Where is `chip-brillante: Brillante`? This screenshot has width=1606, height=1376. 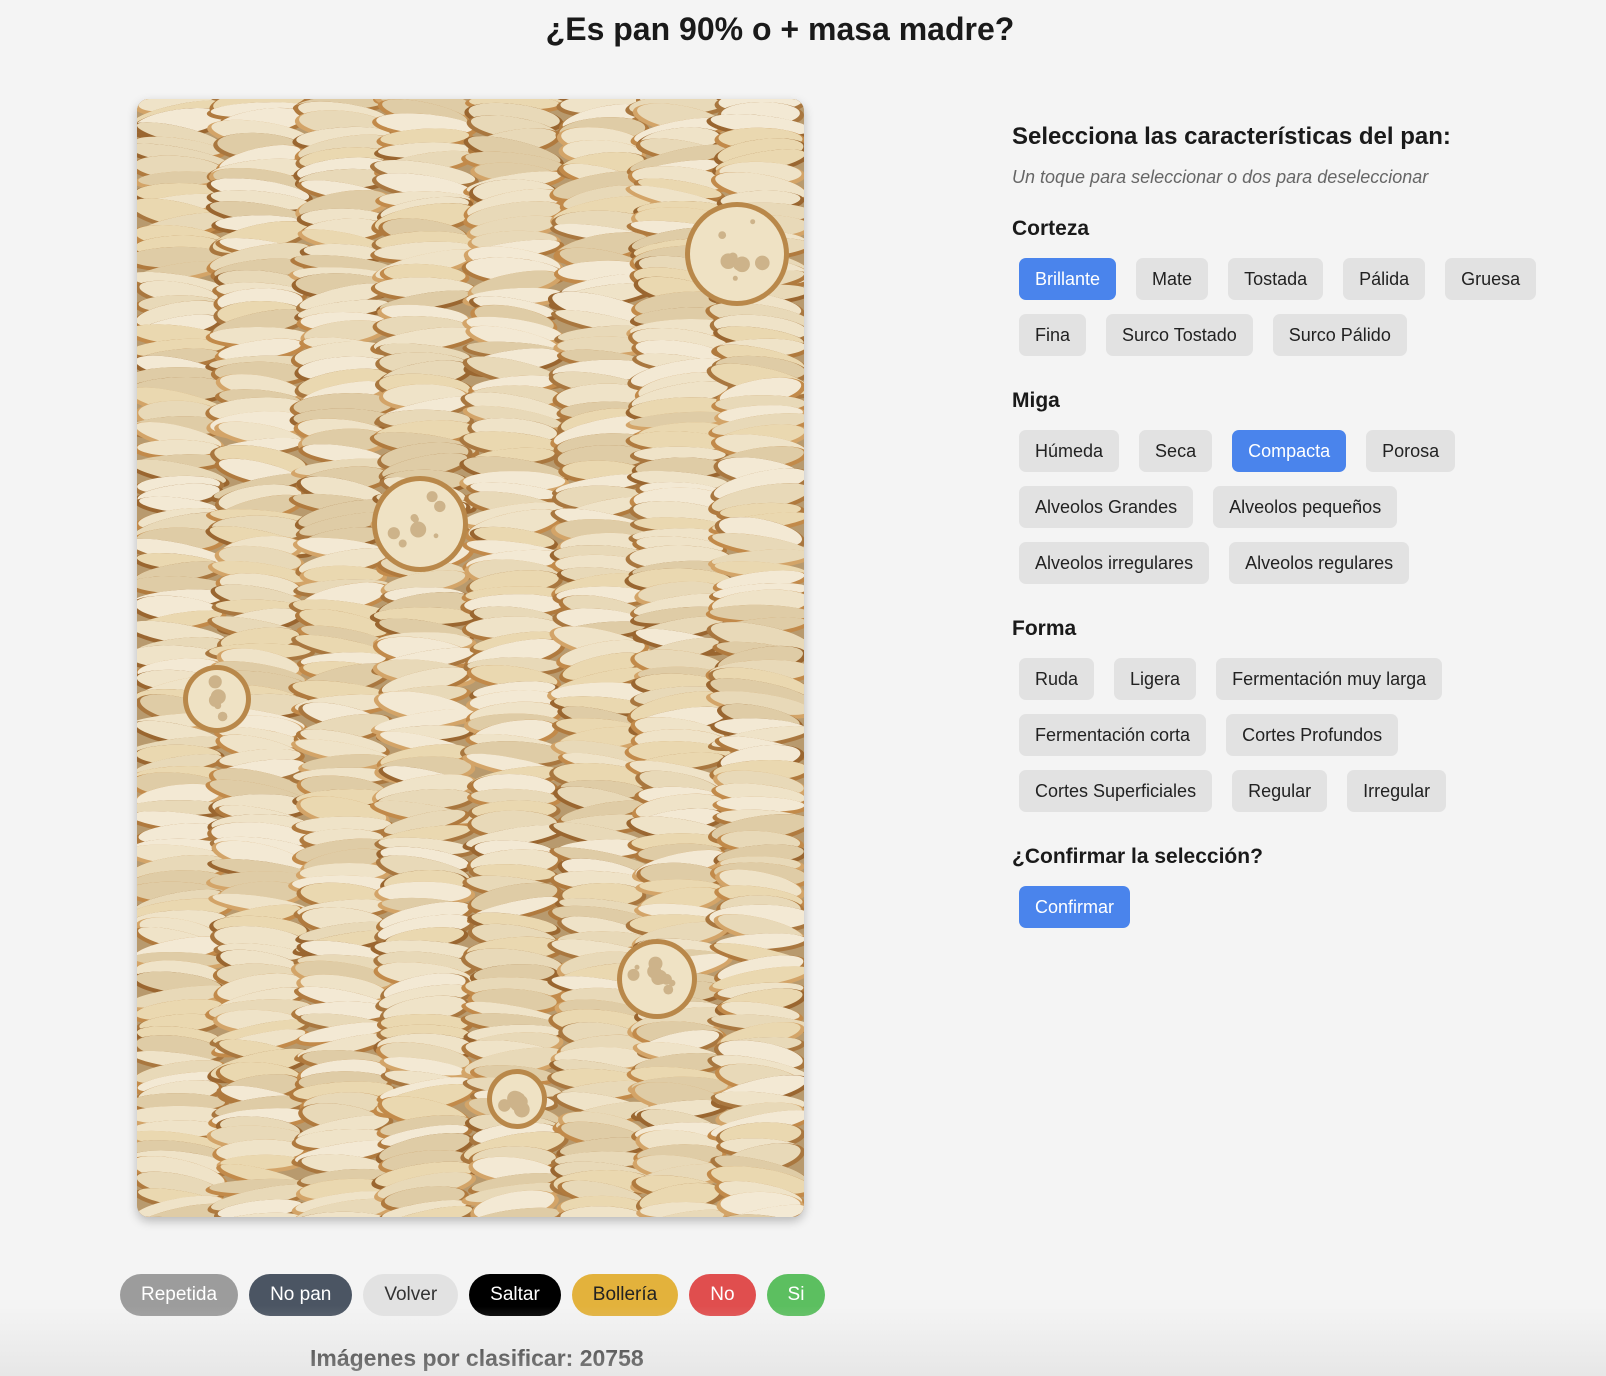 chip-brillante: Brillante is located at coordinates (1068, 279).